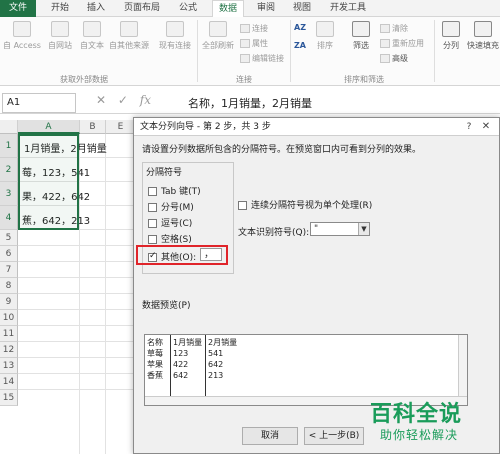 This screenshot has height=454, width=500. Describe the element at coordinates (9, 398) in the screenshot. I see `row-header: 15` at that location.